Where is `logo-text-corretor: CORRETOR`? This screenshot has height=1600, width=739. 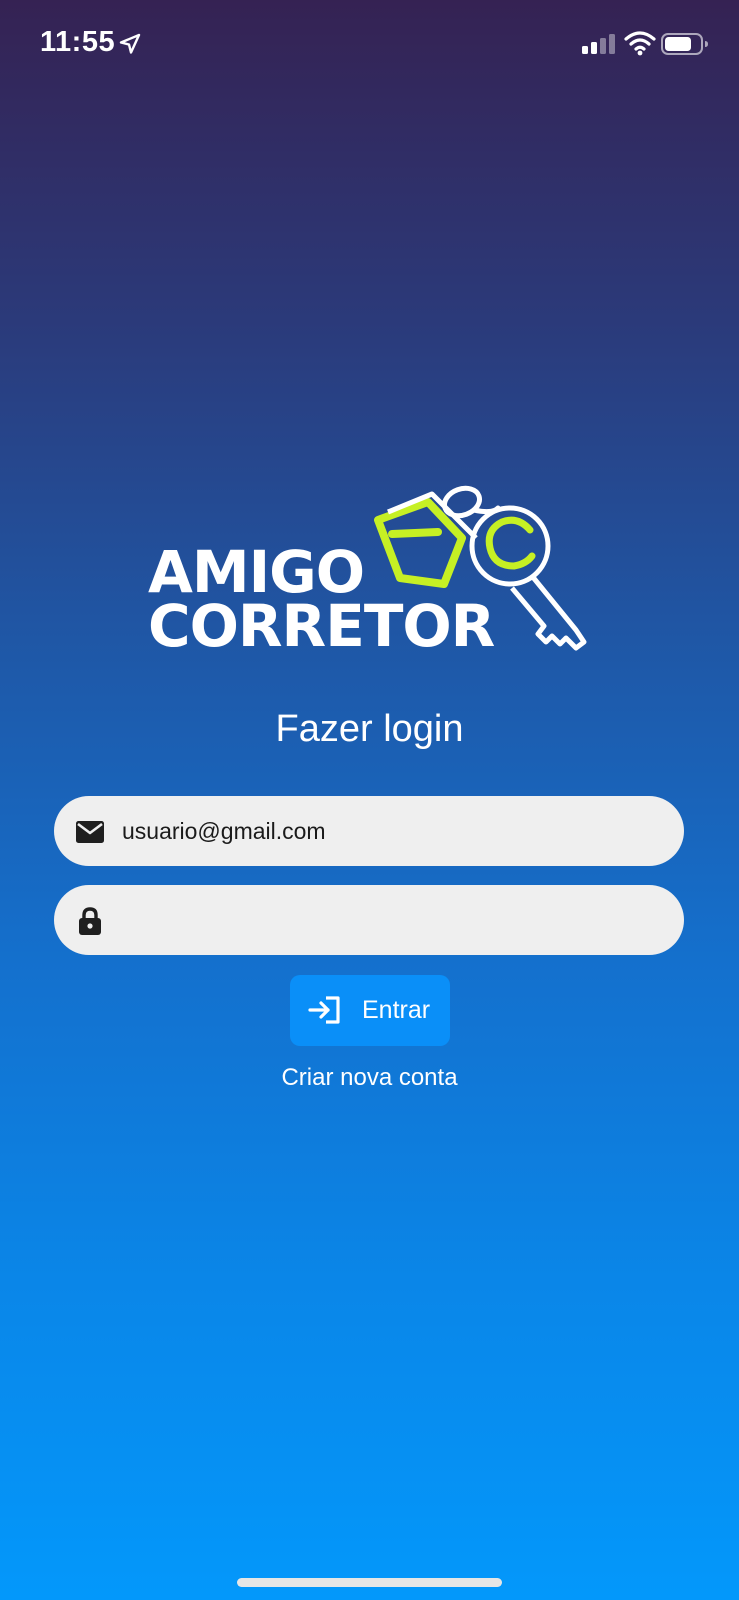
logo-text-corretor: CORRETOR is located at coordinates (321, 626).